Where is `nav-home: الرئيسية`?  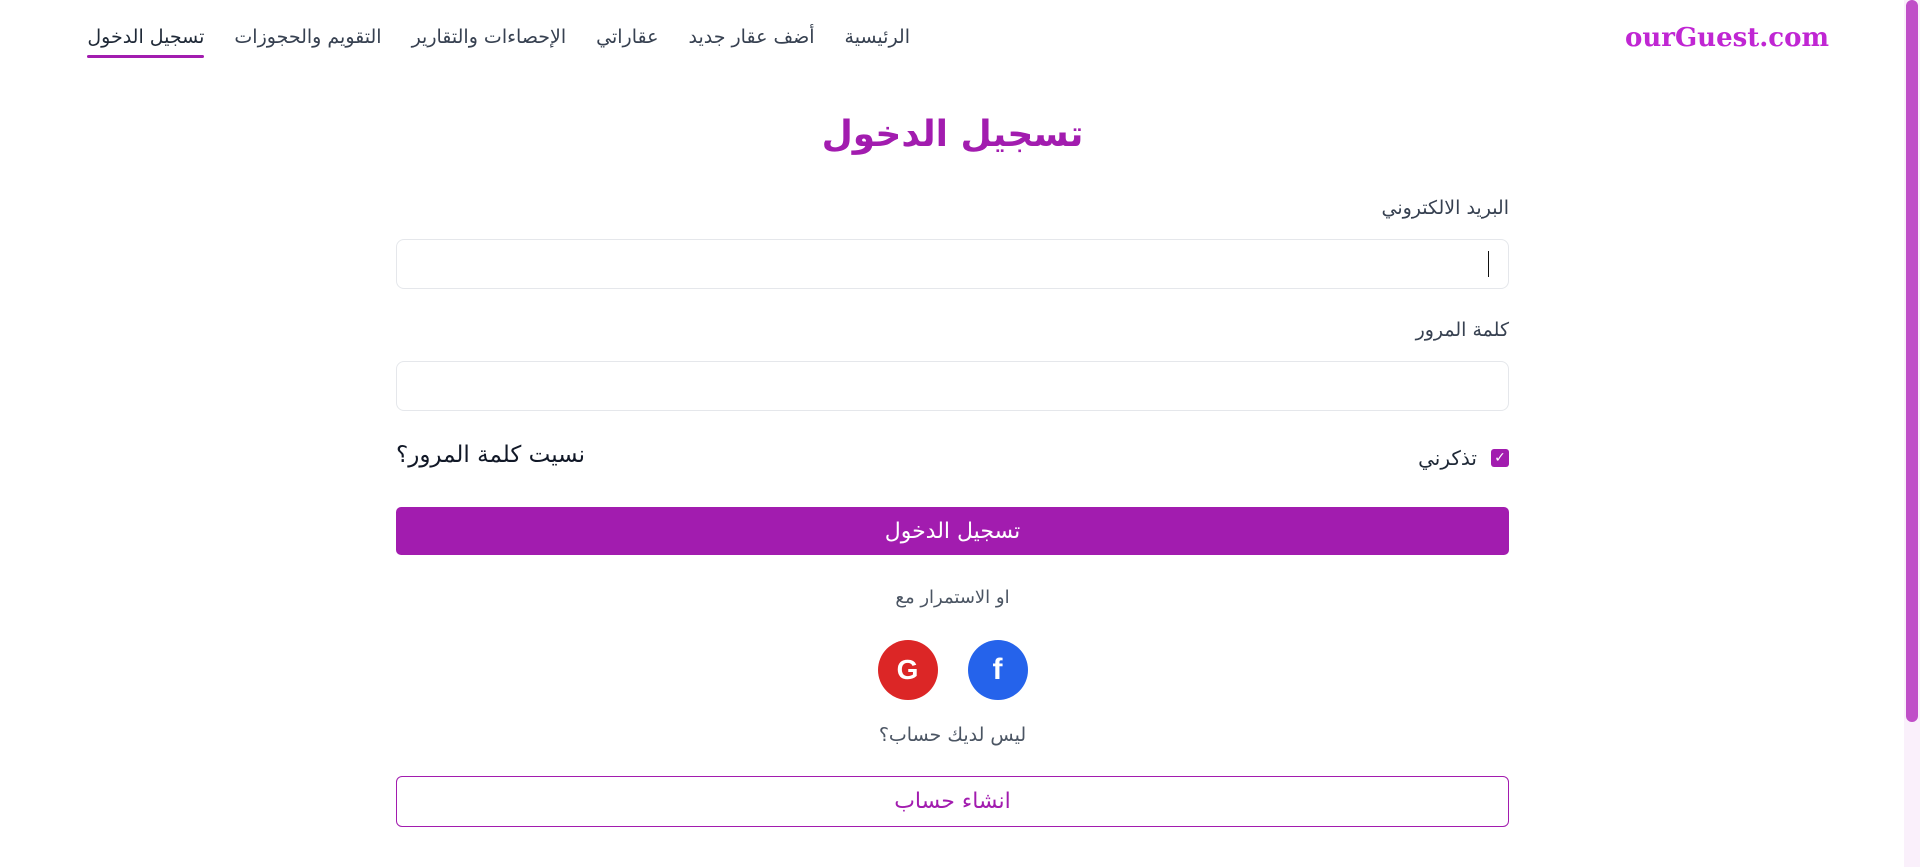
nav-home: الرئيسية is located at coordinates (877, 37).